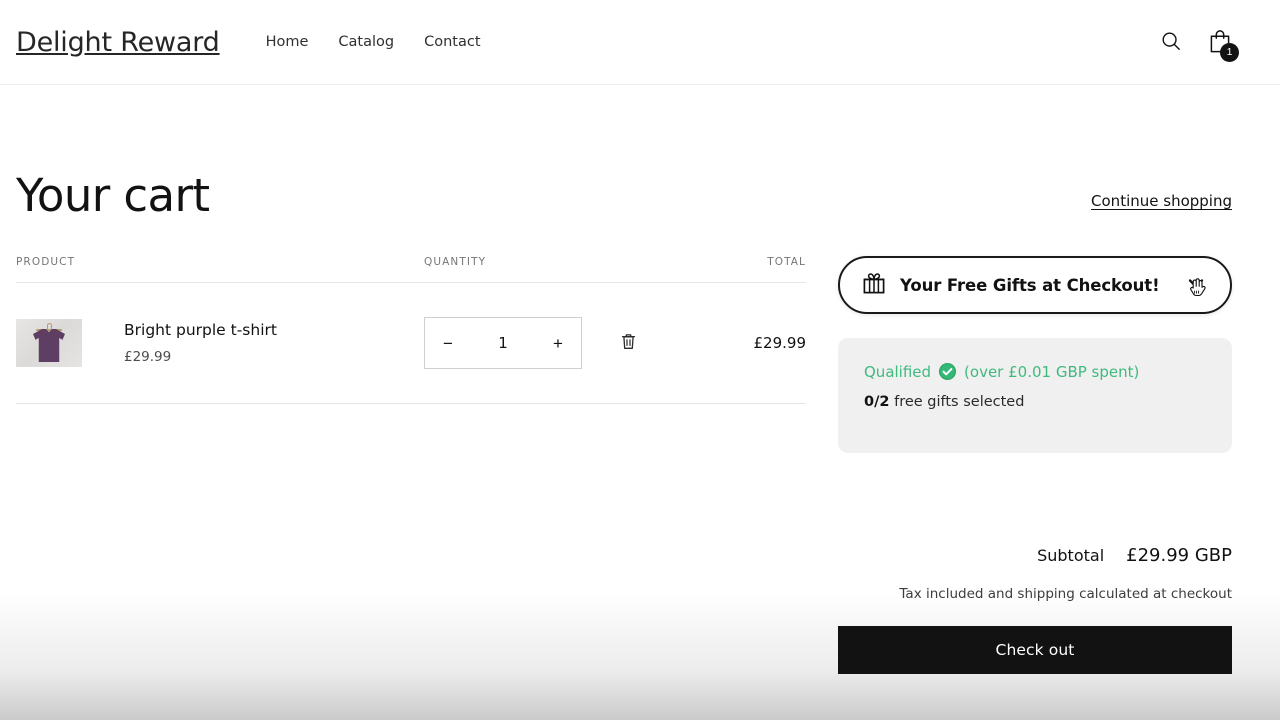 The height and width of the screenshot is (720, 1280). I want to click on product-cell: Bright purple t-shirt £29.99, so click(201, 343).